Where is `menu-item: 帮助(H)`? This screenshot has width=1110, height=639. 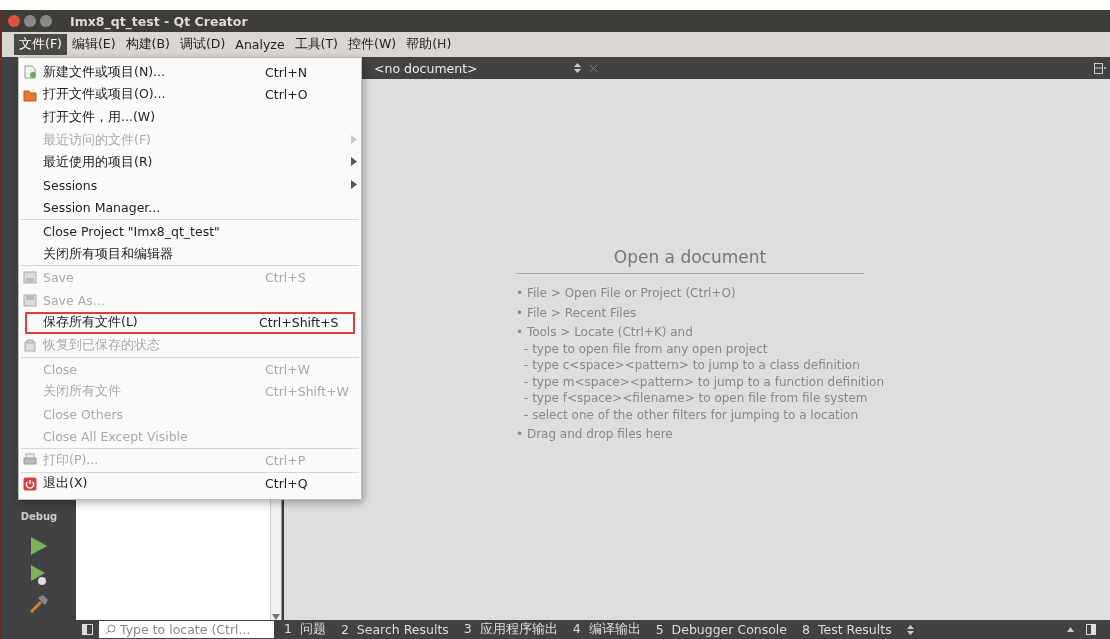 menu-item: 帮助(H) is located at coordinates (429, 44).